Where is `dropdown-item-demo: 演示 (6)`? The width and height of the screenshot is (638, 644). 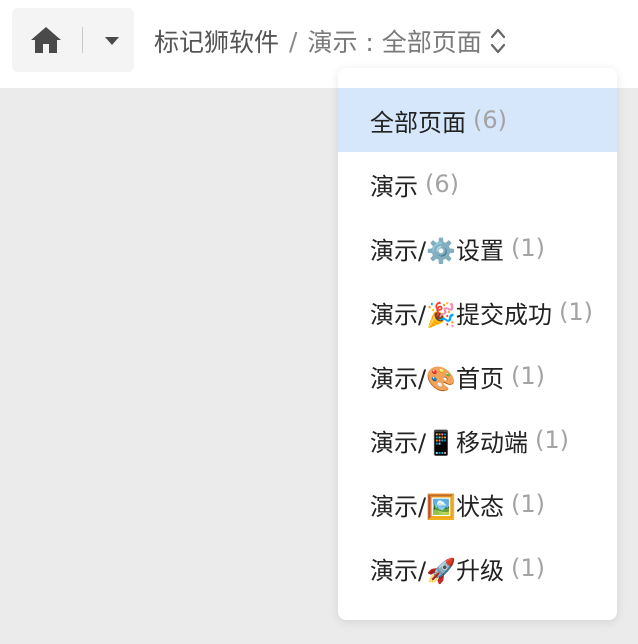 dropdown-item-demo: 演示 (6) is located at coordinates (477, 184).